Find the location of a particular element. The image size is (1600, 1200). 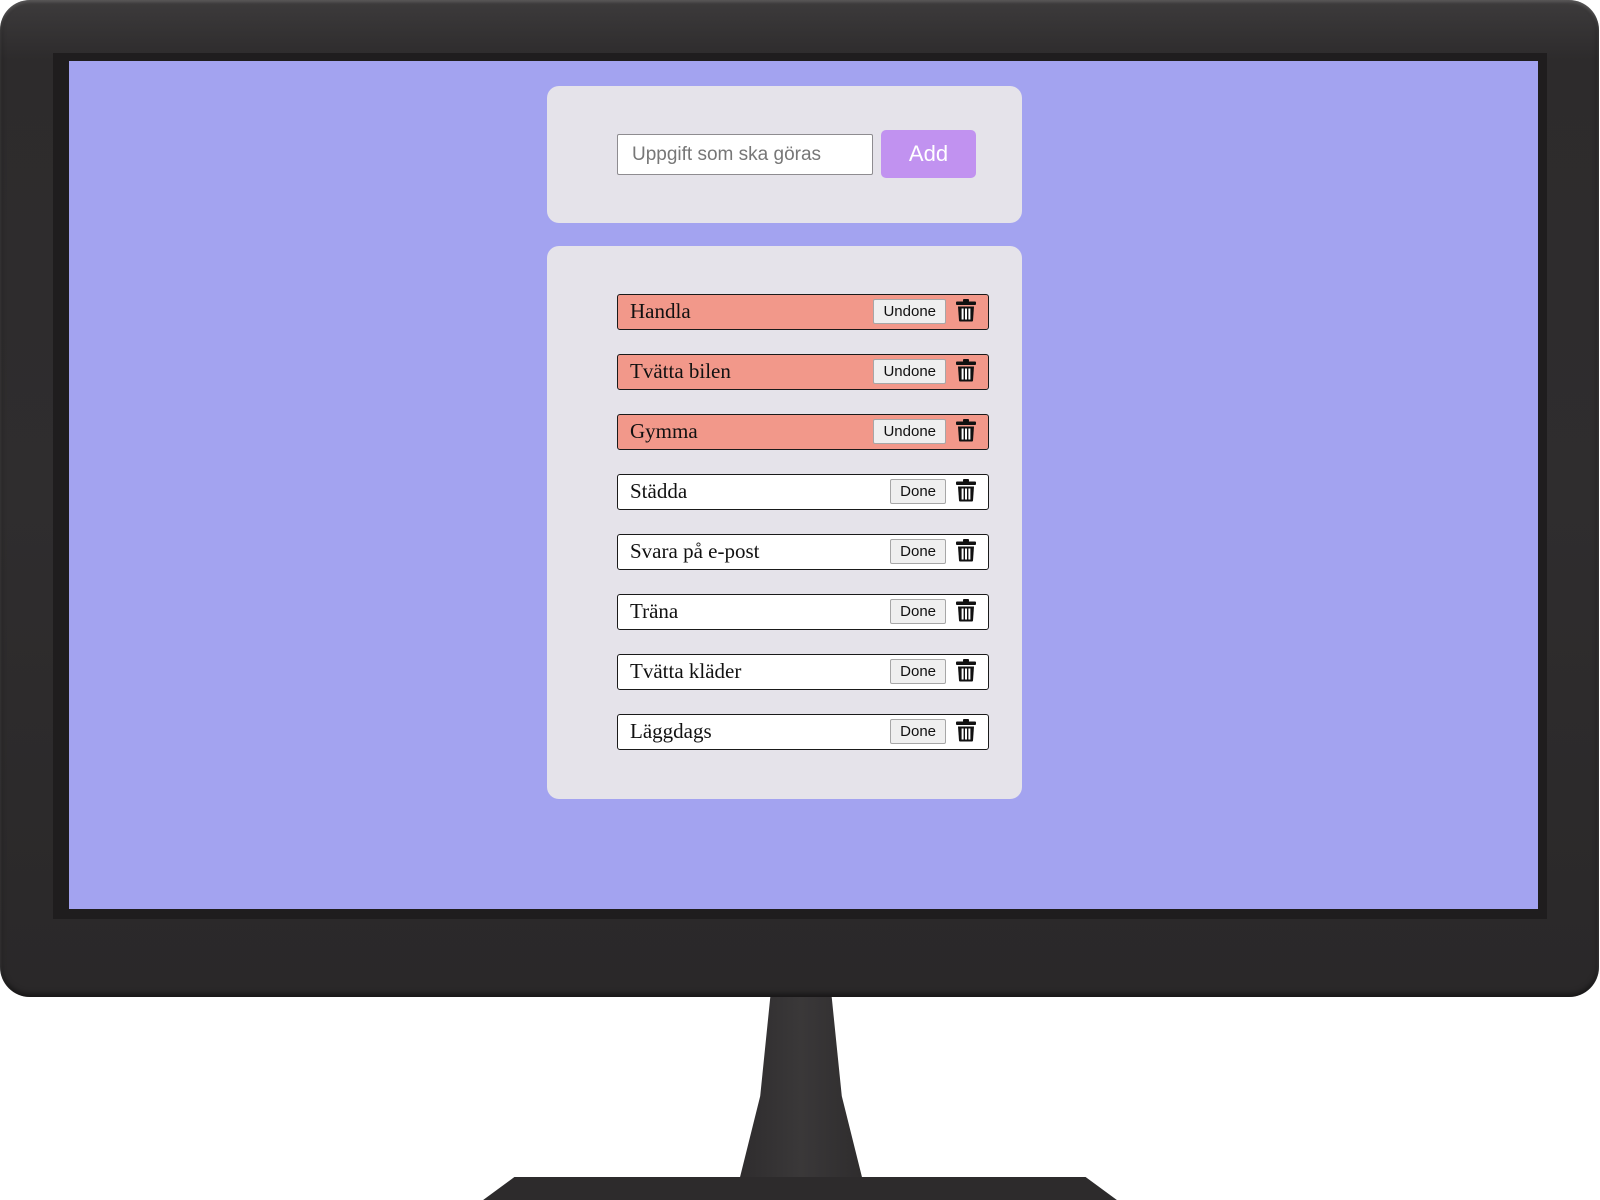

add-task-panel: Add is located at coordinates (784, 154).